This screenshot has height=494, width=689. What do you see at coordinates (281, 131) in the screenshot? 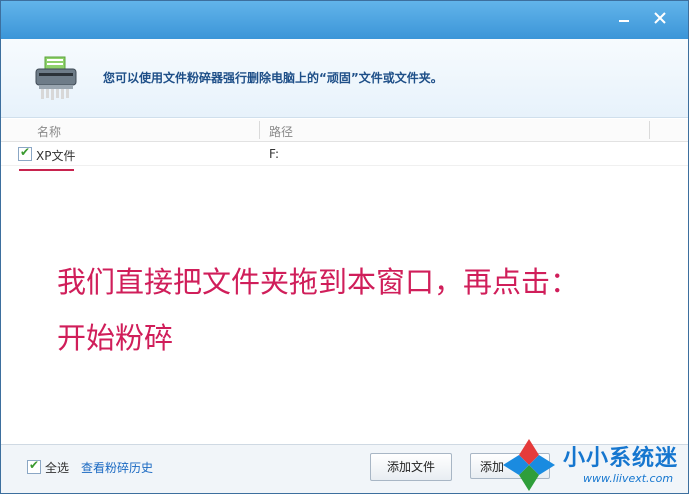
I see `column-path-header: 路径` at bounding box center [281, 131].